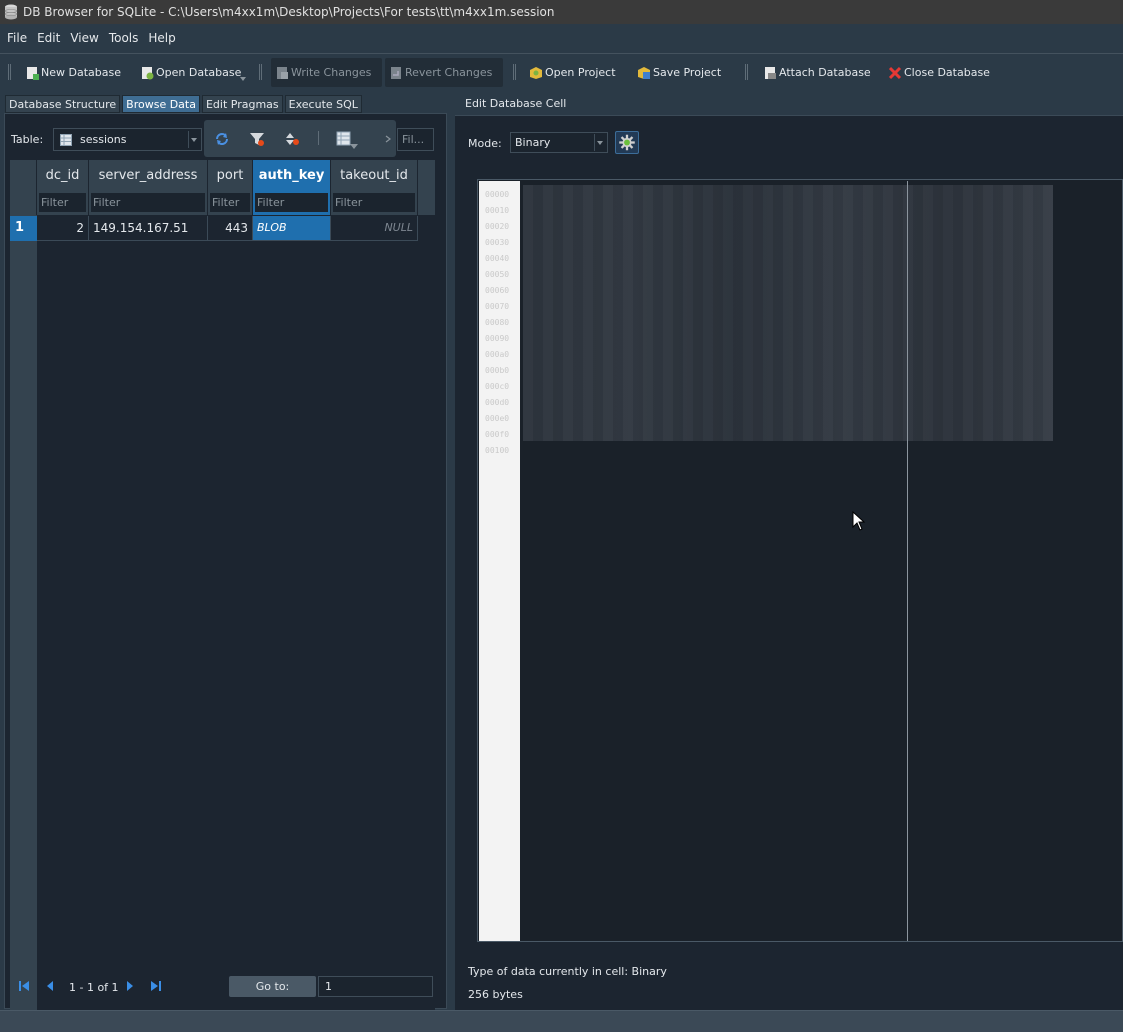  Describe the element at coordinates (331, 72) in the screenshot. I see `write-changes-label: Write Changes` at that location.